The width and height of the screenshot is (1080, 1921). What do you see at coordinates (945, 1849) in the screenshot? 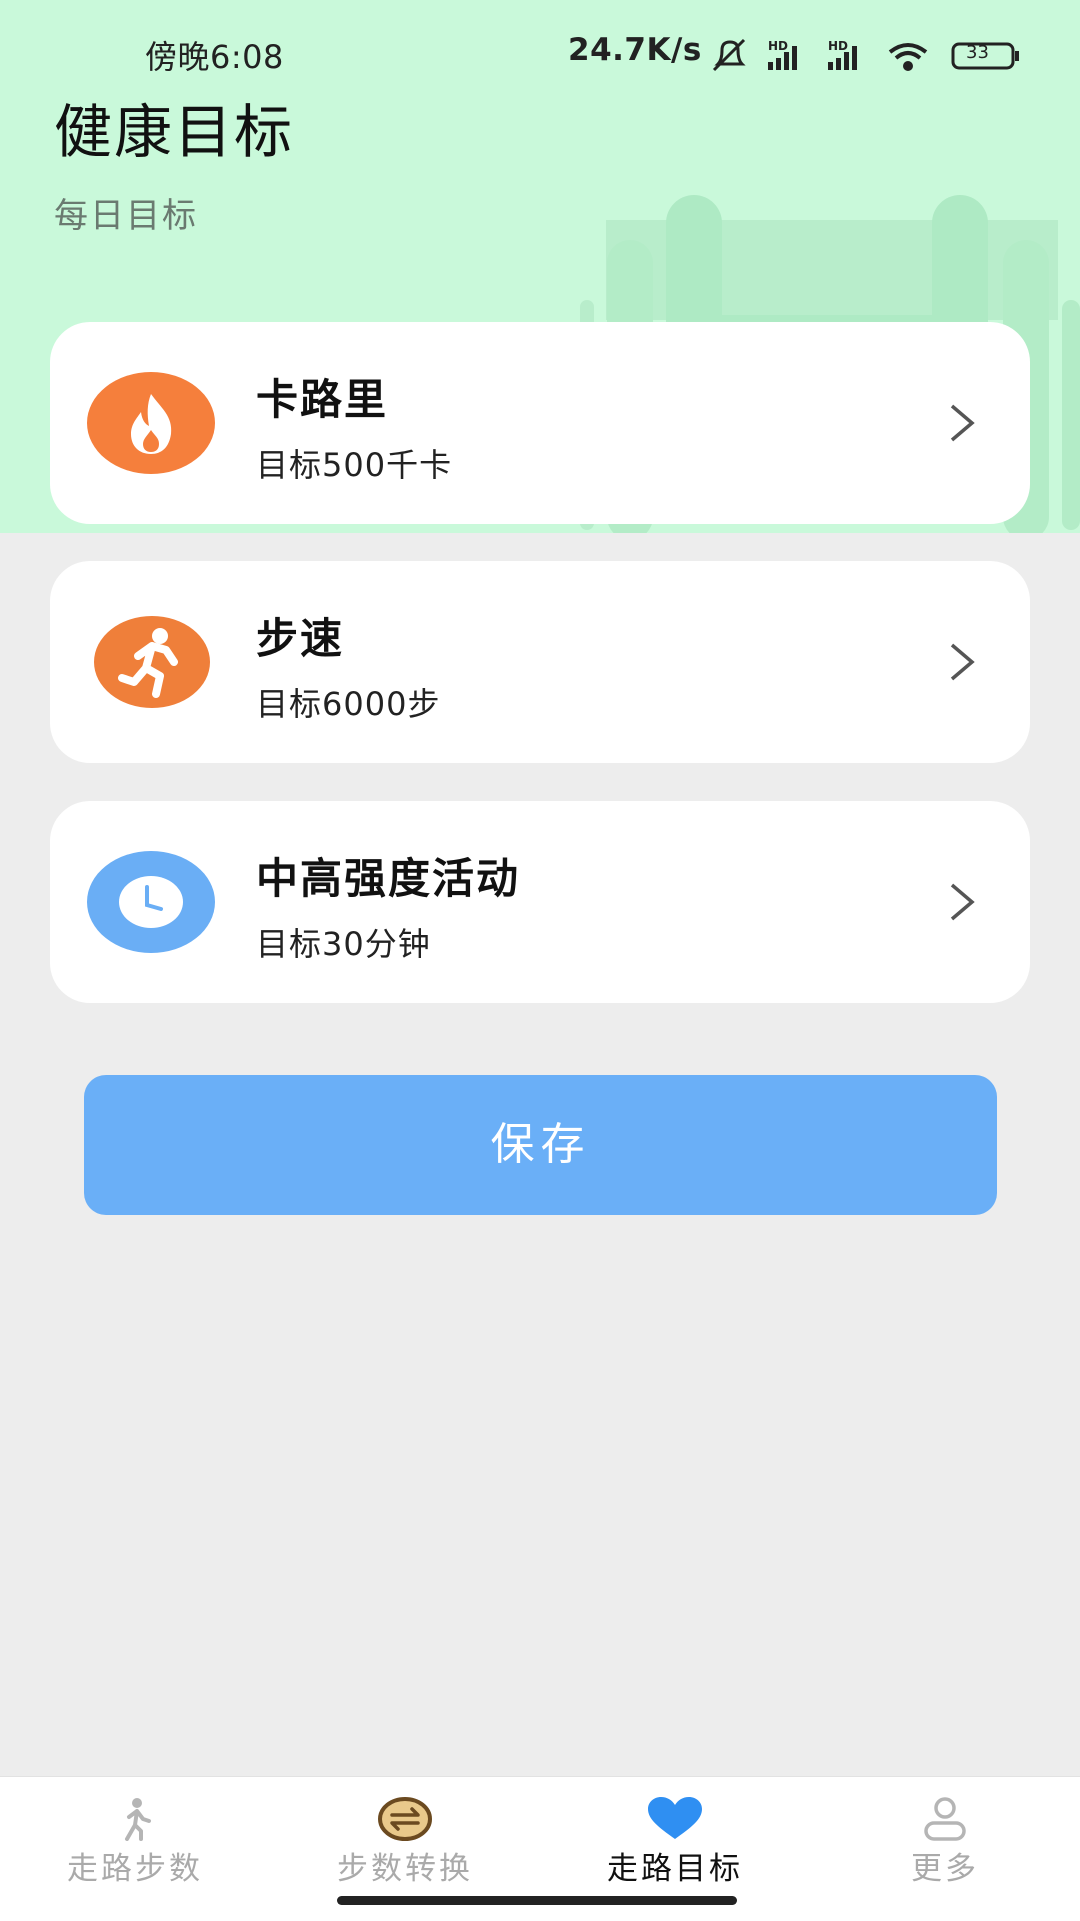
I see `nav-item-more: 更多` at bounding box center [945, 1849].